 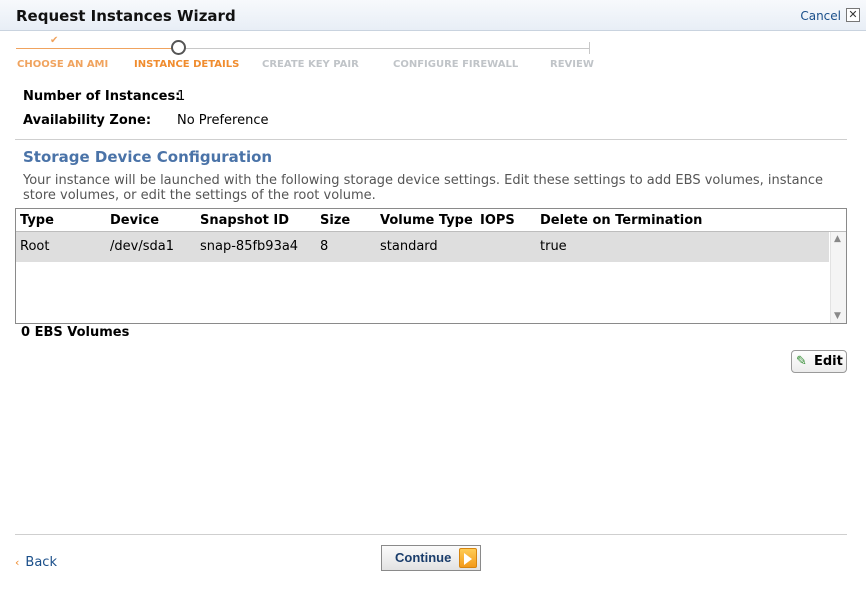 I want to click on play-arrow-icon, so click(x=468, y=558).